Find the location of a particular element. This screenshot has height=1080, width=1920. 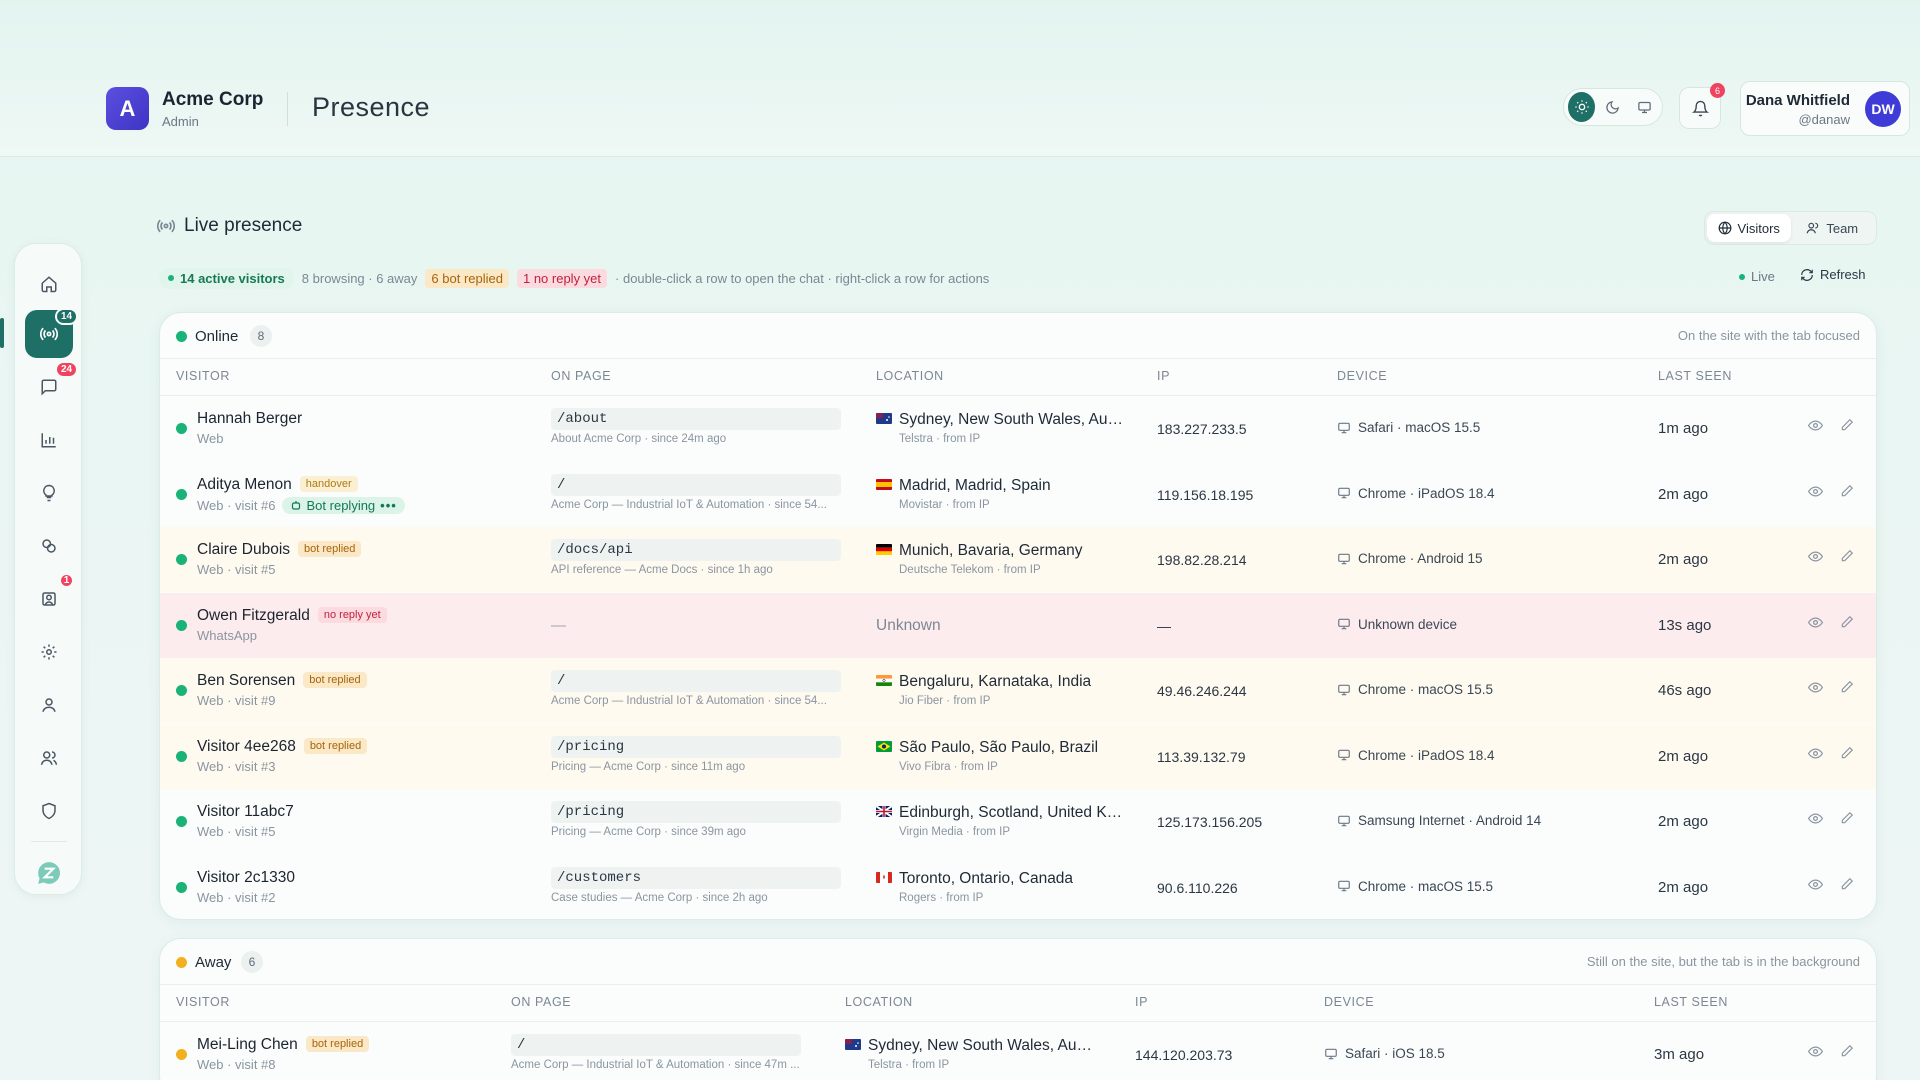

page-path: /pricing is located at coordinates (696, 812).